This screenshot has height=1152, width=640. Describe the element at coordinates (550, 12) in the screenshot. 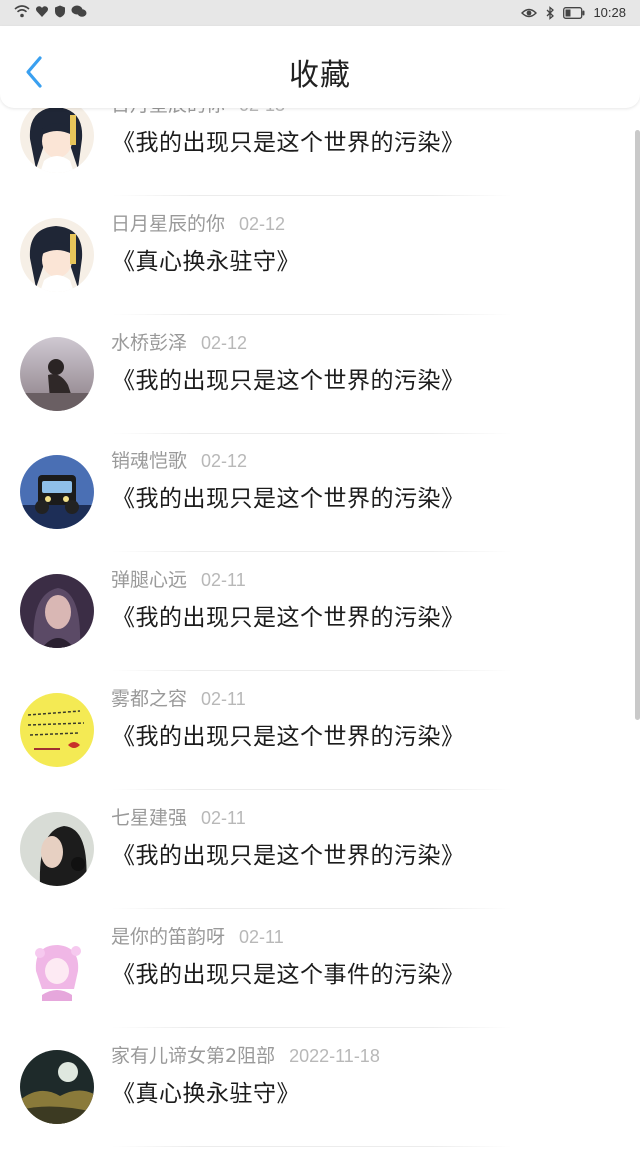

I see `bluetooth-icon` at that location.